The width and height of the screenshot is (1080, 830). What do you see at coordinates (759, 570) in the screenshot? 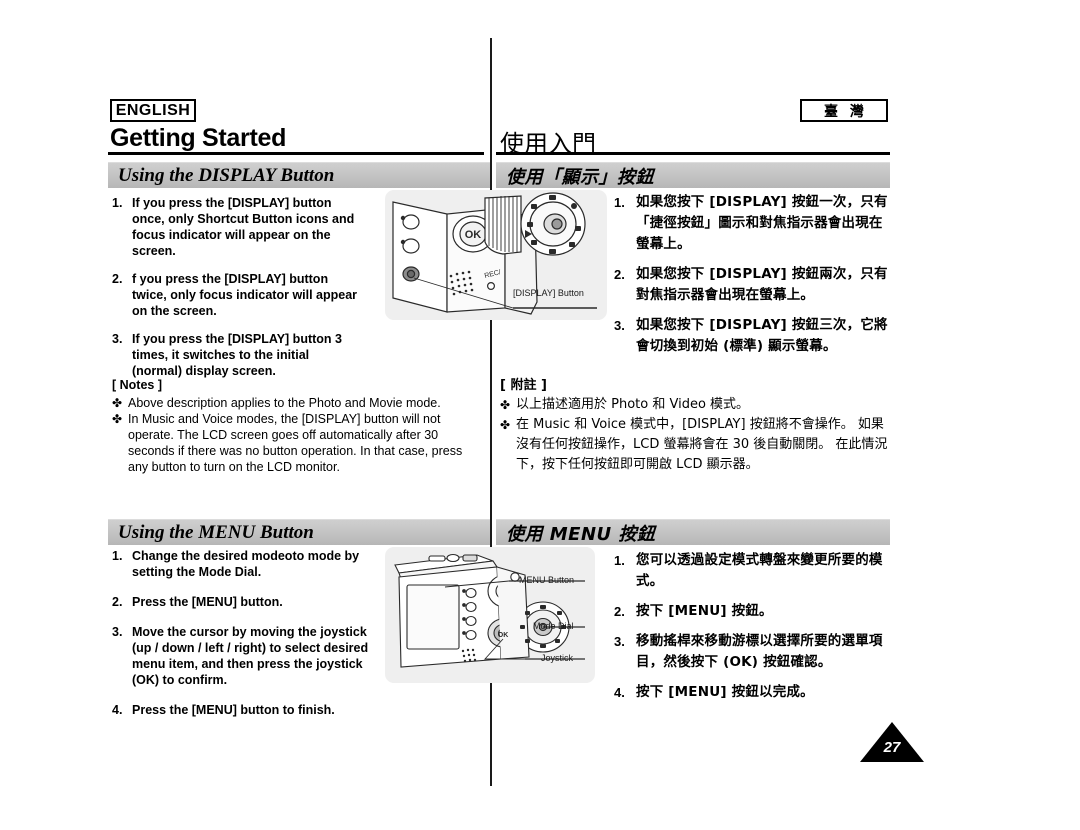
I see `step-text: 您可以透過設定模式轉盤來變更所要的模式。` at bounding box center [759, 570].